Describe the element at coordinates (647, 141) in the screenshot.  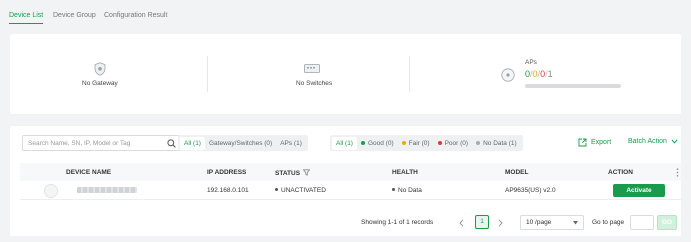
I see `batch-action-label: Batch Action` at that location.